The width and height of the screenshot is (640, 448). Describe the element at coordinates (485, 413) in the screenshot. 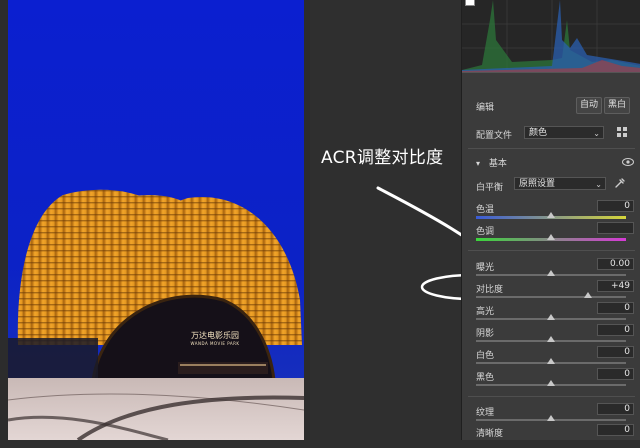

I see `slider-label: 纹理` at that location.